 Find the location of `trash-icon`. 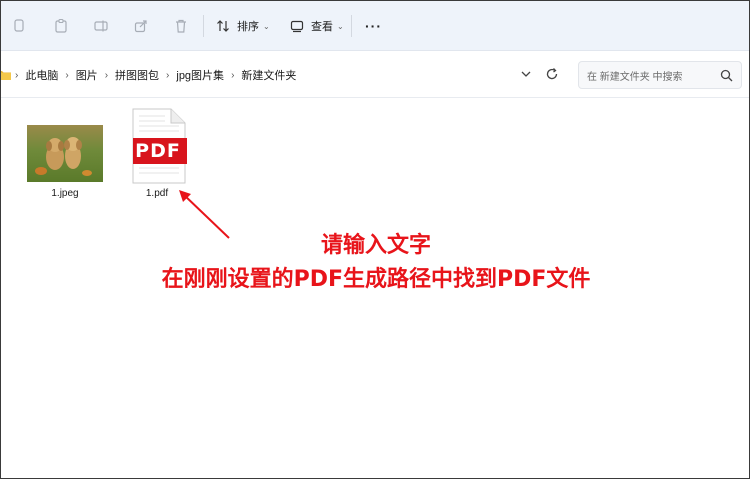

trash-icon is located at coordinates (181, 26).